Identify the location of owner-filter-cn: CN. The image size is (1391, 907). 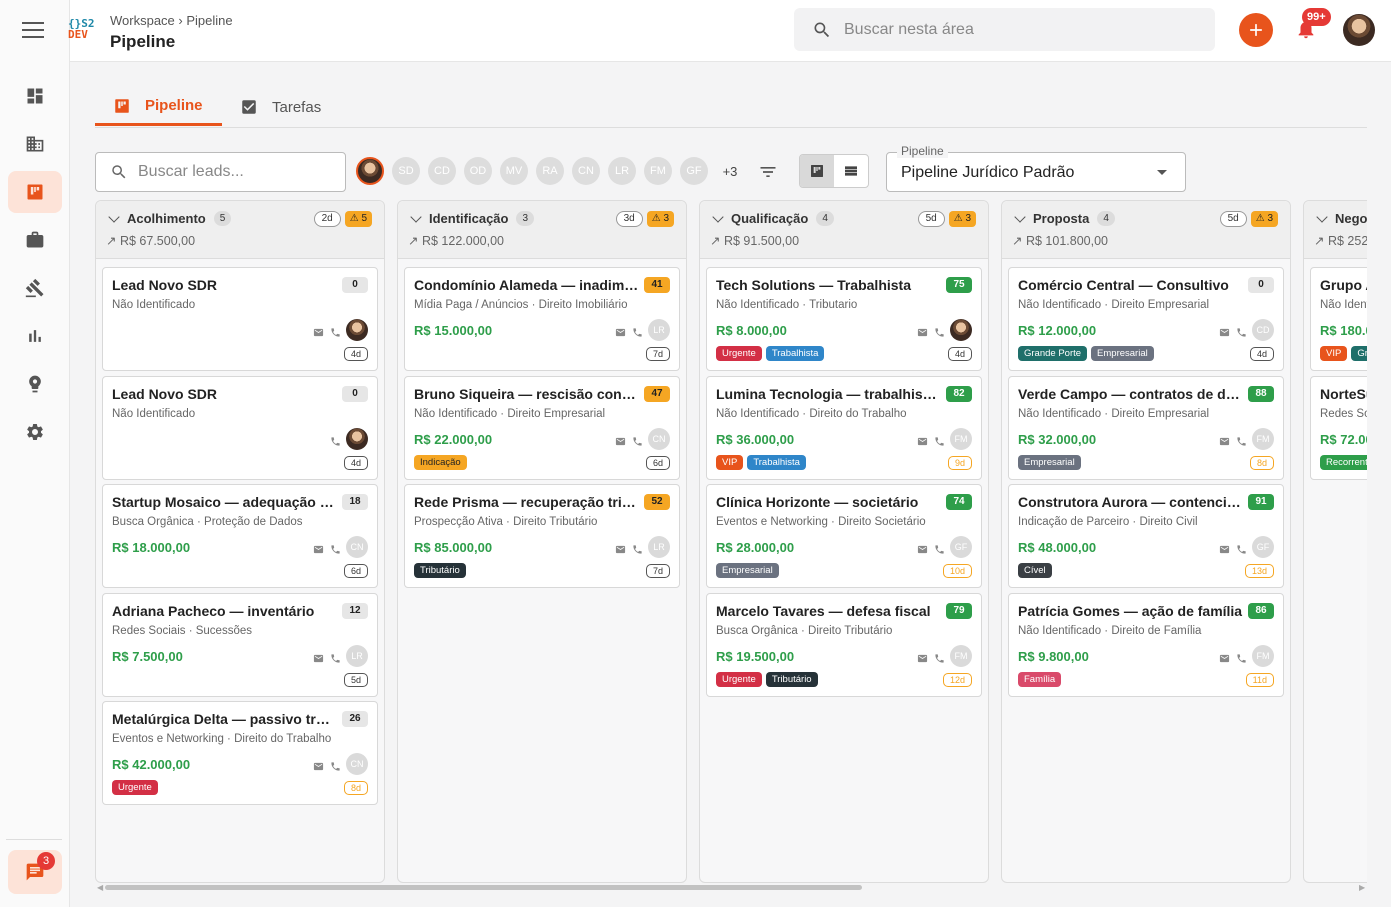
(586, 171).